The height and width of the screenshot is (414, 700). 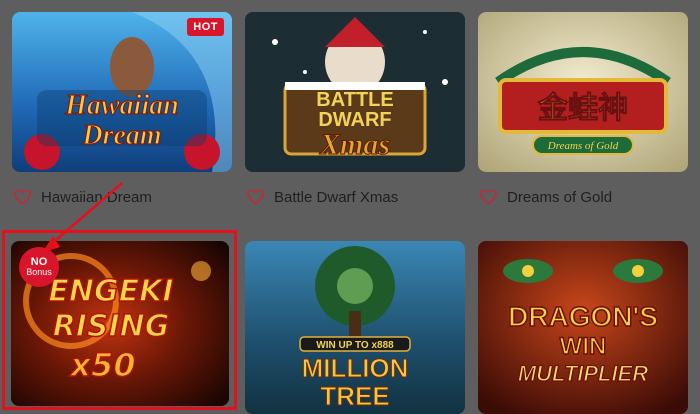 I want to click on art-line: WIN UP TO x888, so click(x=355, y=345).